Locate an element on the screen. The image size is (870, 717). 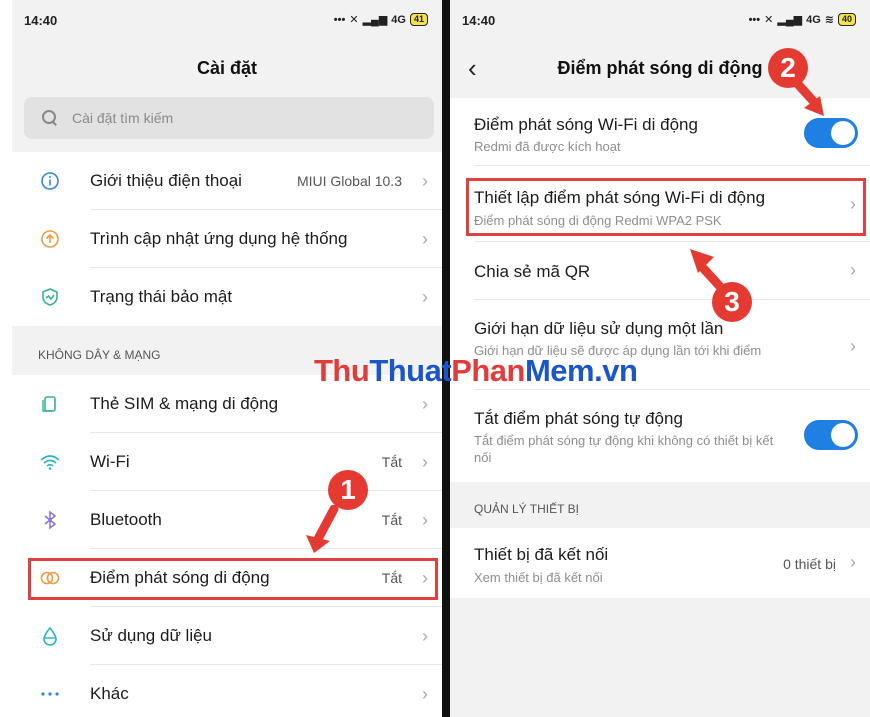
more-icon is located at coordinates (50, 694).